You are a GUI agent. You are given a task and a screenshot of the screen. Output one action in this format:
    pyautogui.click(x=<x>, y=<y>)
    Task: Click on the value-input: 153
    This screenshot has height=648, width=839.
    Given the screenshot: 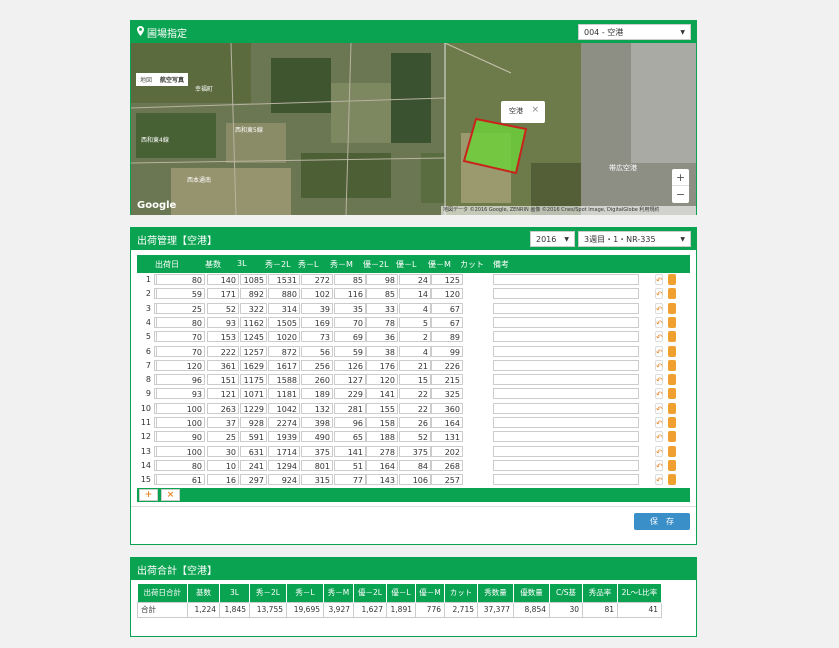 What is the action you would take?
    pyautogui.click(x=223, y=337)
    